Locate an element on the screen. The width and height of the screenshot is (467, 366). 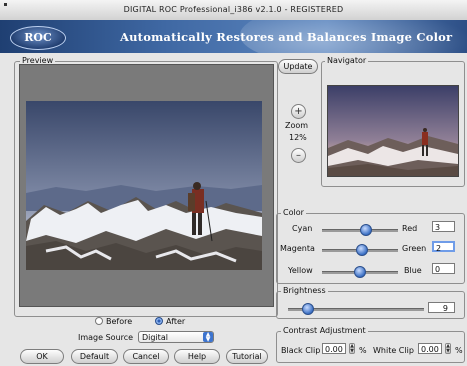
chevron-updown-icon: ▲ ▼ is located at coordinates (208, 337).